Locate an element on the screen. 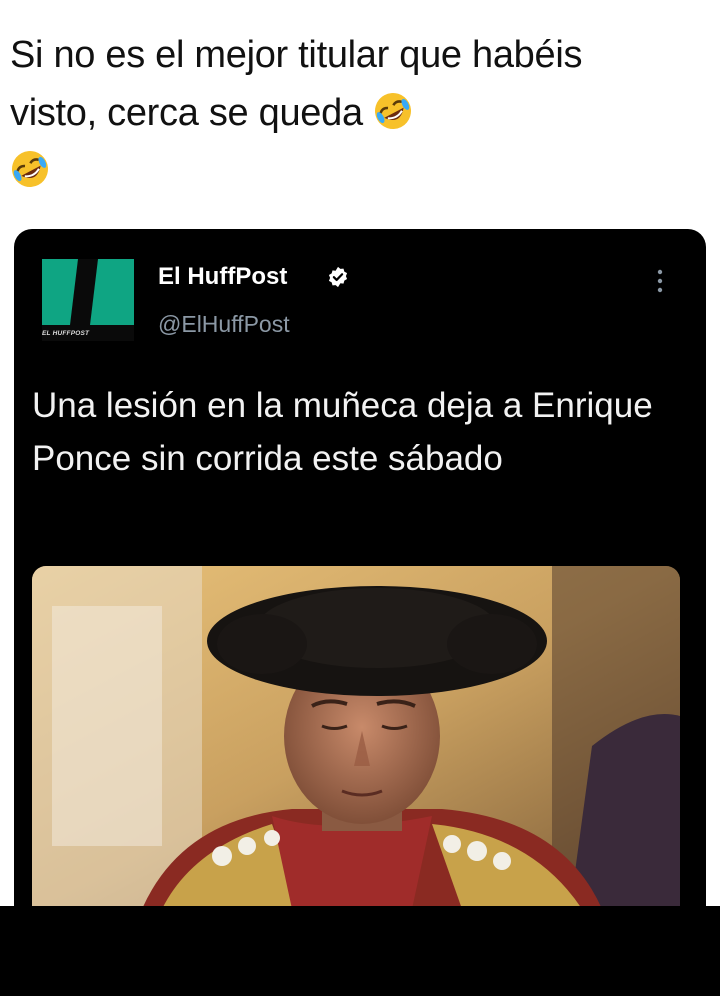  huffpost-avatar: EL HUFFPOST is located at coordinates (88, 300).